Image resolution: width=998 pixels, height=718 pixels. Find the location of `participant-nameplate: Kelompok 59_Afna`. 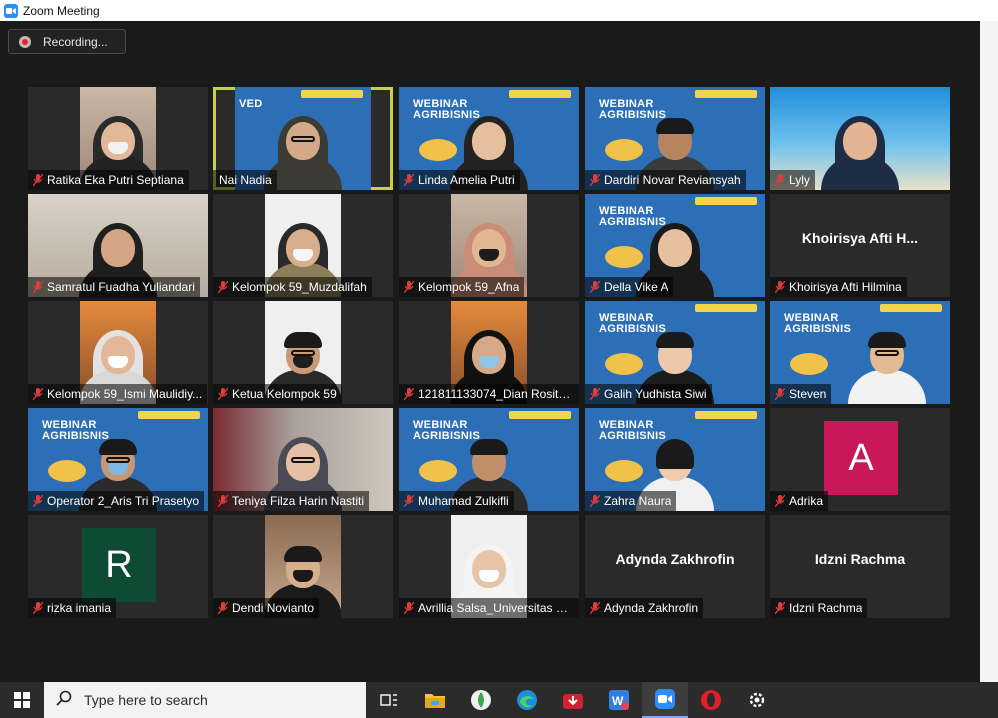

participant-nameplate: Kelompok 59_Afna is located at coordinates (462, 287).